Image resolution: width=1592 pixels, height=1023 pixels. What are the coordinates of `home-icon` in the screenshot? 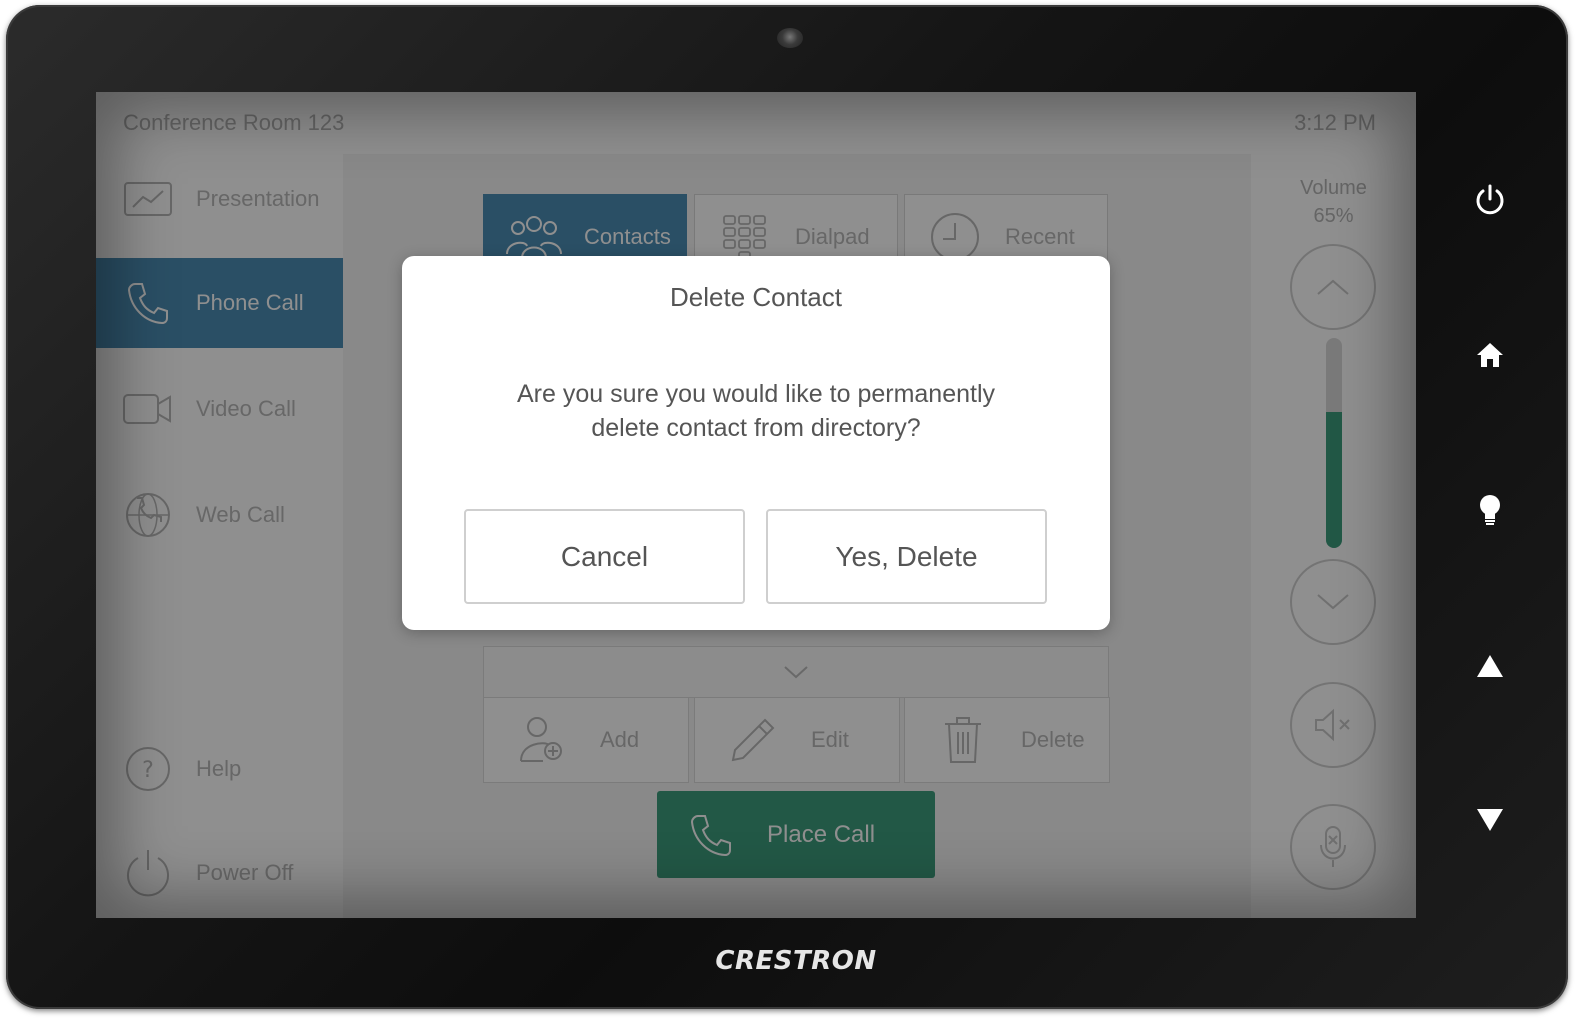 It's located at (1490, 355).